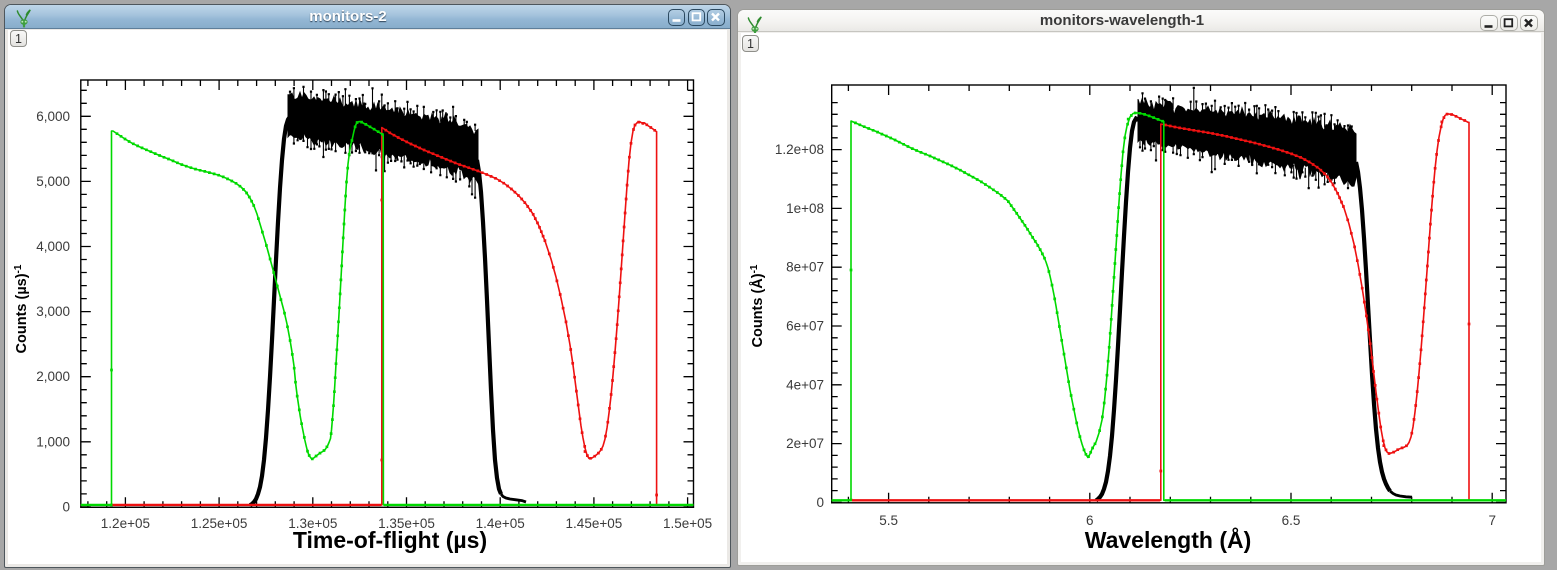  I want to click on svg-text: 1.45e+05, so click(594, 523).